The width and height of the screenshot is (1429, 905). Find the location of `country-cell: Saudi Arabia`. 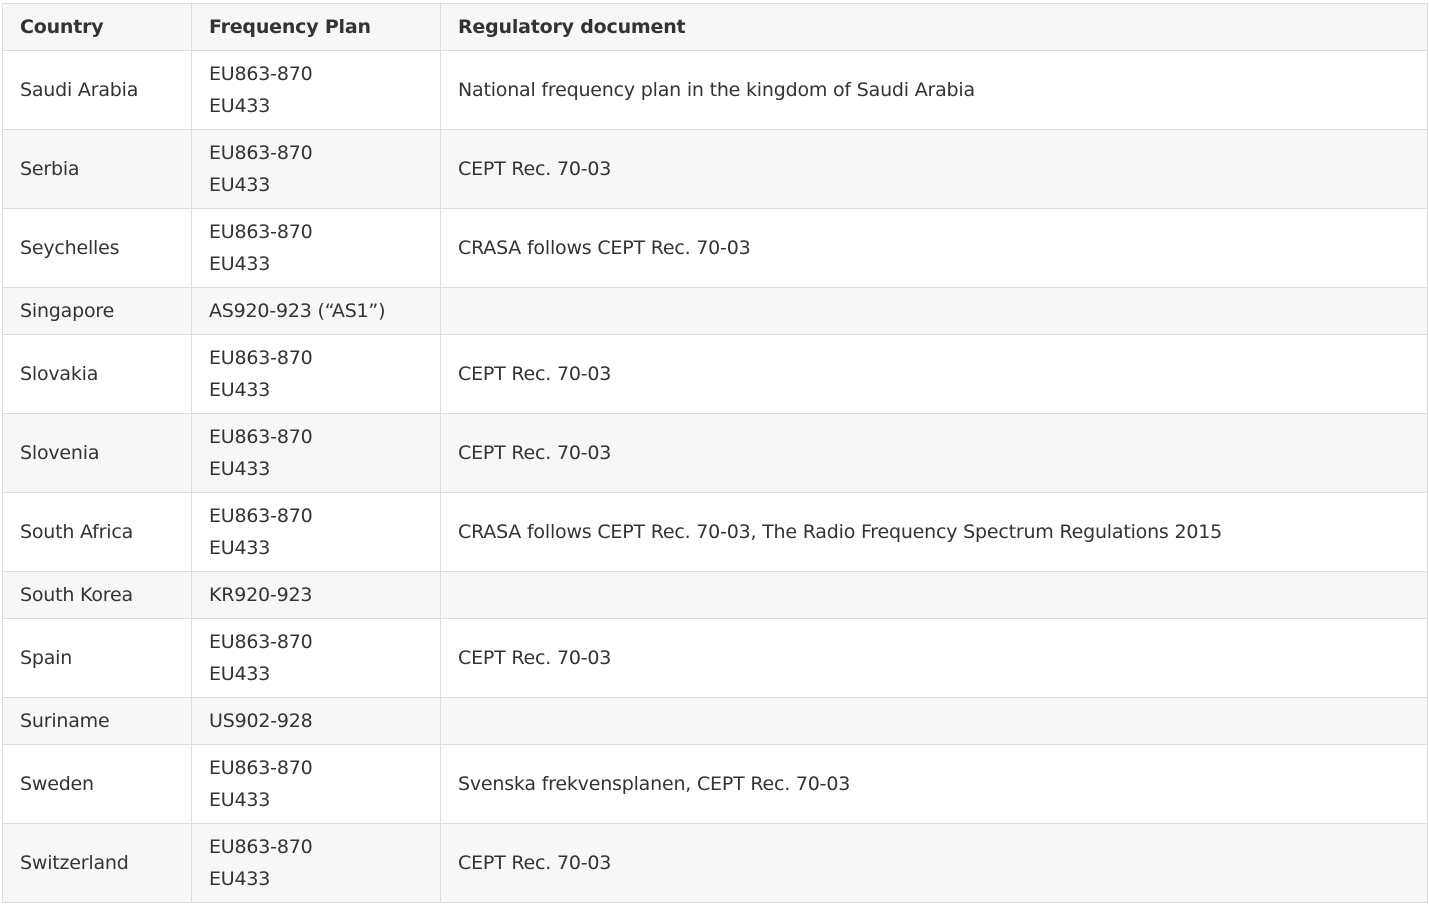

country-cell: Saudi Arabia is located at coordinates (97, 90).